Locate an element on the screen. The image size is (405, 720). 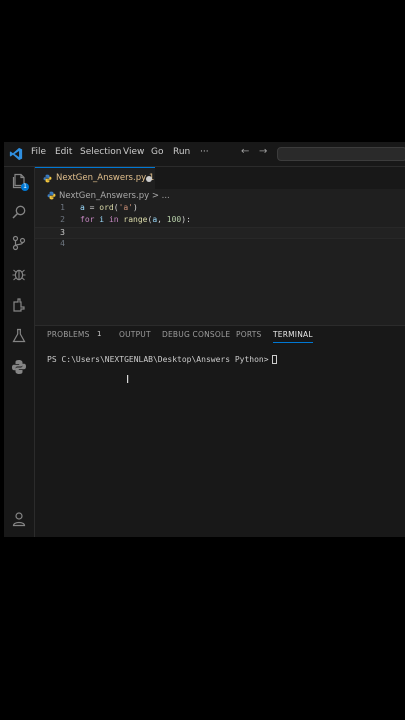
line-number: 2 is located at coordinates (62, 219).